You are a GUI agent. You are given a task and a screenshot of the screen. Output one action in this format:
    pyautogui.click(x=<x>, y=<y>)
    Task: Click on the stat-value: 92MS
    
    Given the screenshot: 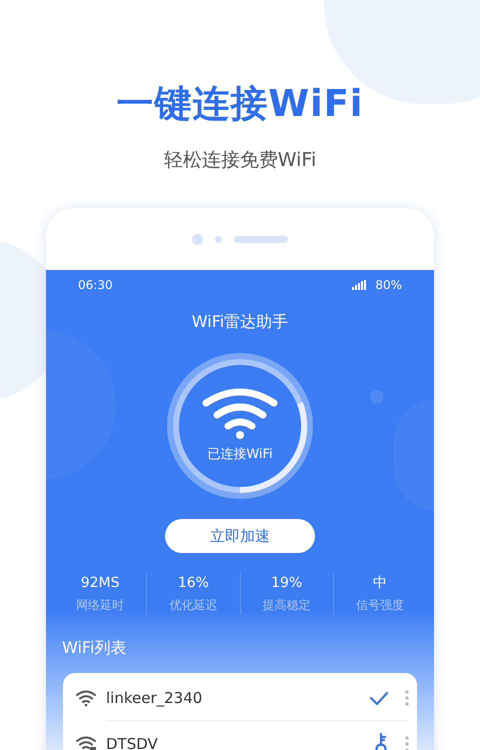 What is the action you would take?
    pyautogui.click(x=100, y=583)
    